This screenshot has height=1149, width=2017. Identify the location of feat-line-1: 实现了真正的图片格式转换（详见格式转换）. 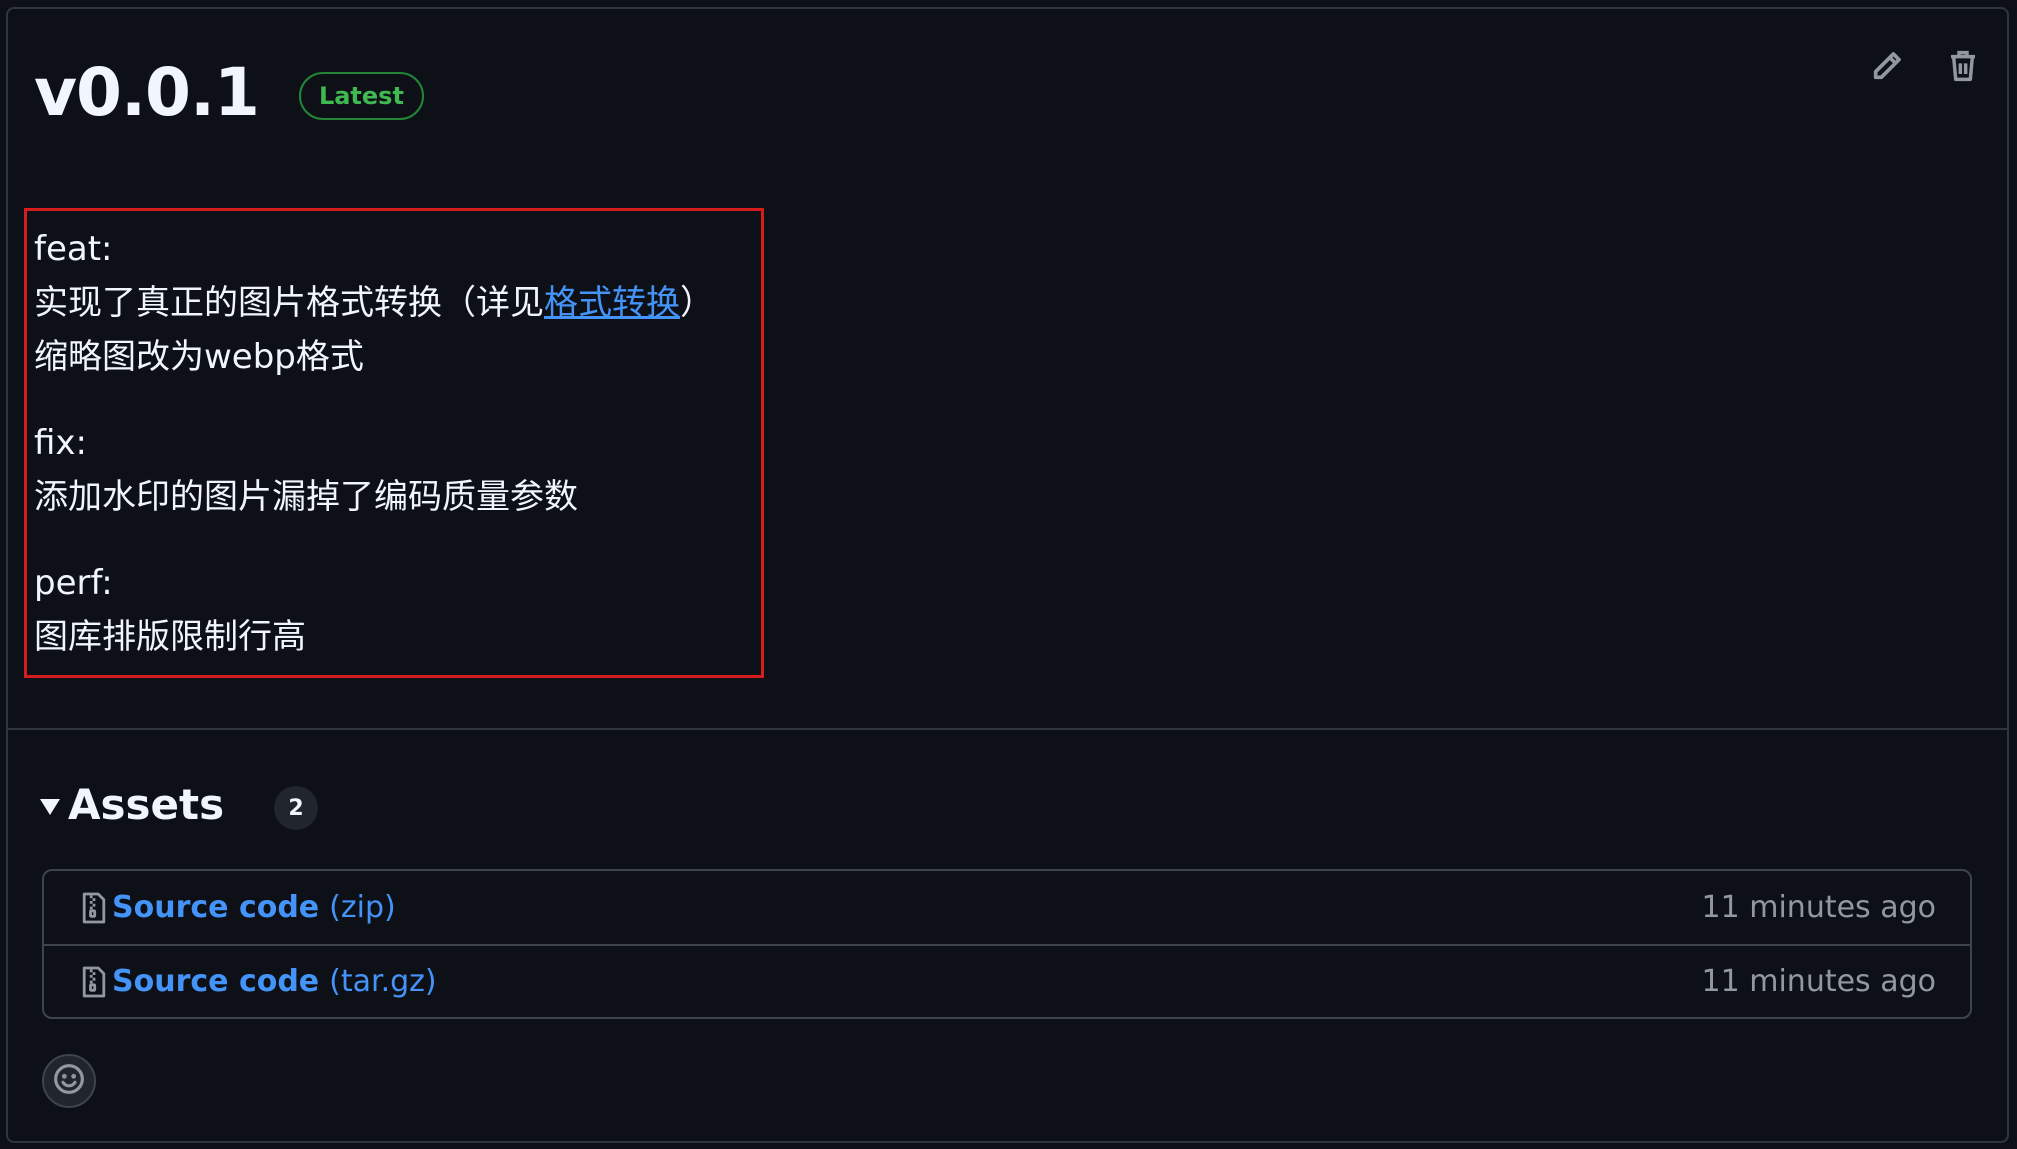
(374, 303).